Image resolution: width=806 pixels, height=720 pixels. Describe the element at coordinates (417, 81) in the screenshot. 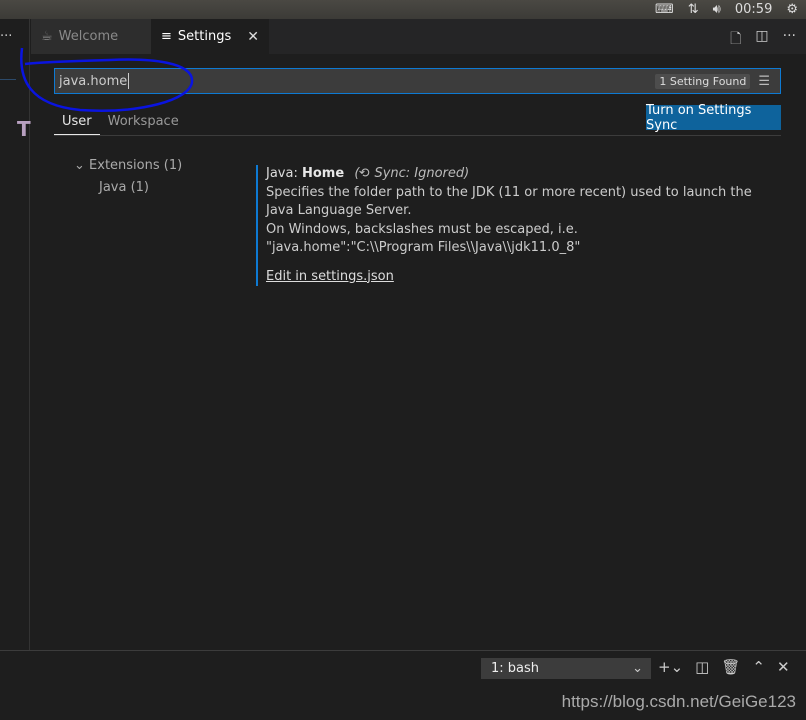

I see `settings-search-input: java.home 1 Setting Found ☰` at that location.